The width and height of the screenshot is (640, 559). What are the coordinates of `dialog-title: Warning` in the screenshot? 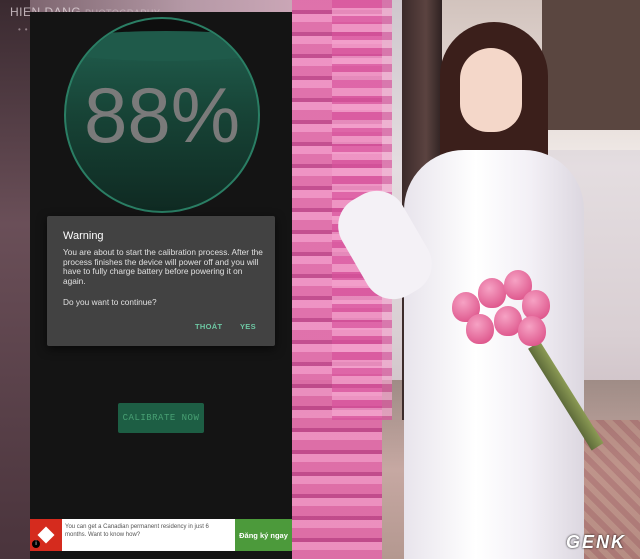 It's located at (83, 236).